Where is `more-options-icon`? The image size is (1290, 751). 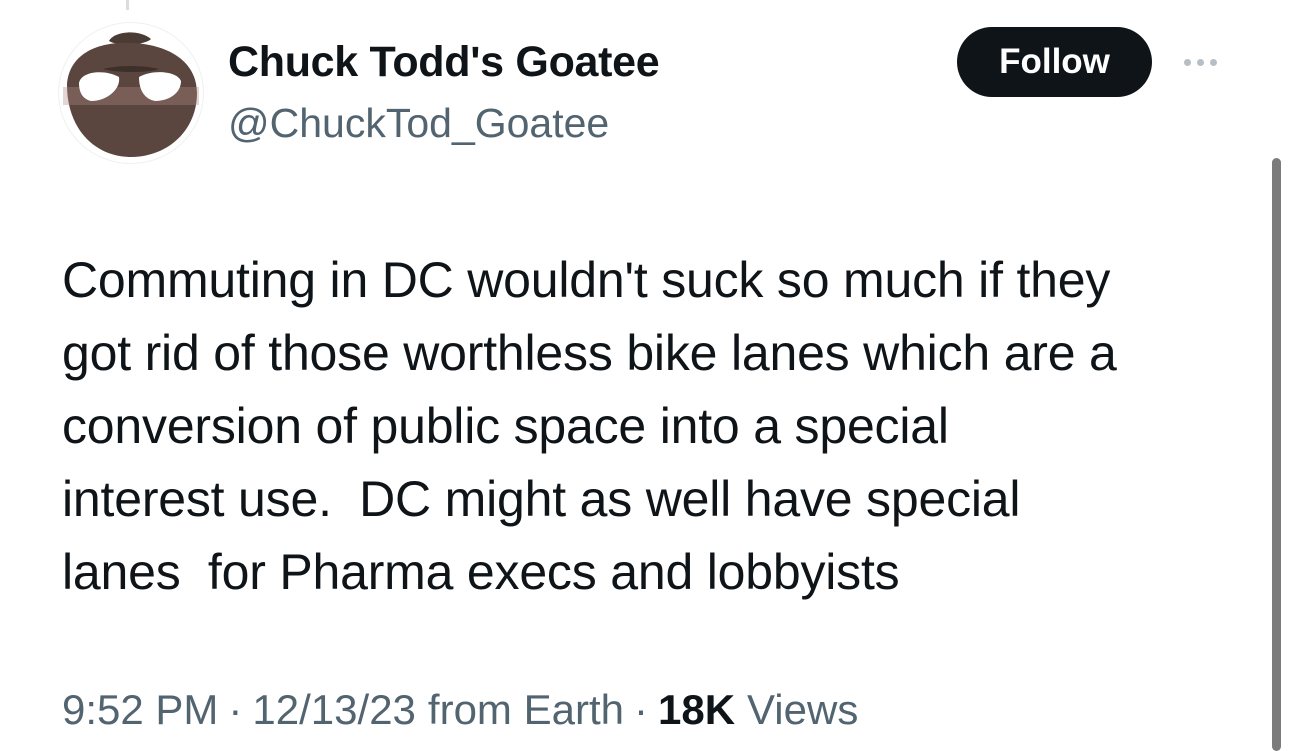
more-options-icon is located at coordinates (1200, 62).